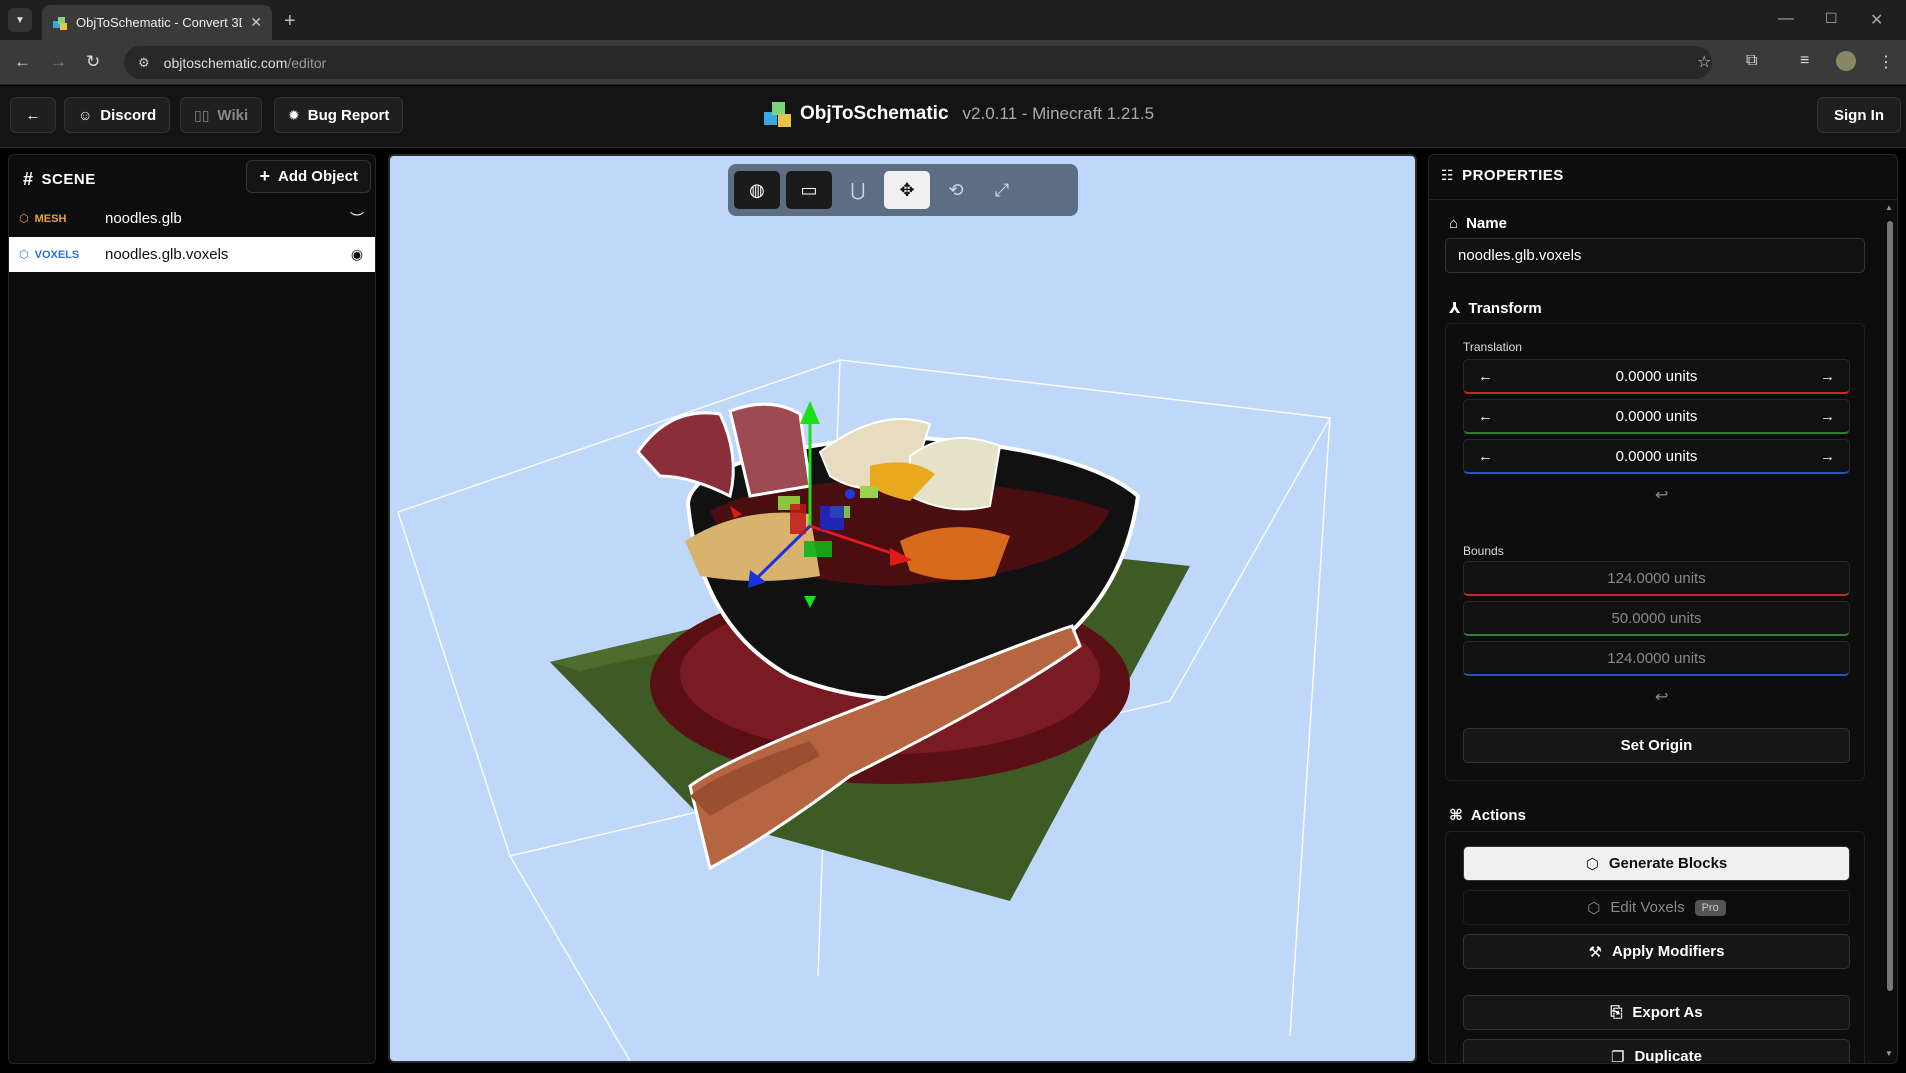 The height and width of the screenshot is (1073, 1906). I want to click on app-name: ObjToSchematic, so click(874, 113).